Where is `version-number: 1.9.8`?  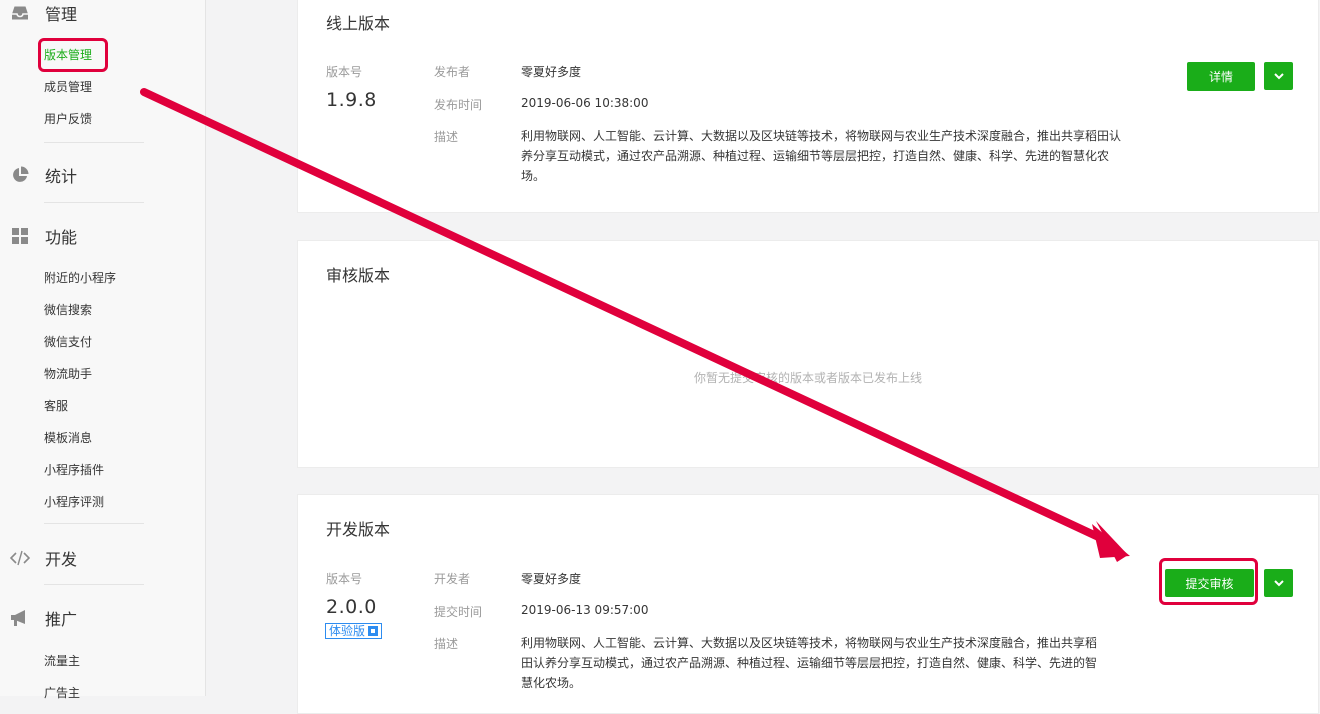
version-number: 1.9.8 is located at coordinates (351, 100).